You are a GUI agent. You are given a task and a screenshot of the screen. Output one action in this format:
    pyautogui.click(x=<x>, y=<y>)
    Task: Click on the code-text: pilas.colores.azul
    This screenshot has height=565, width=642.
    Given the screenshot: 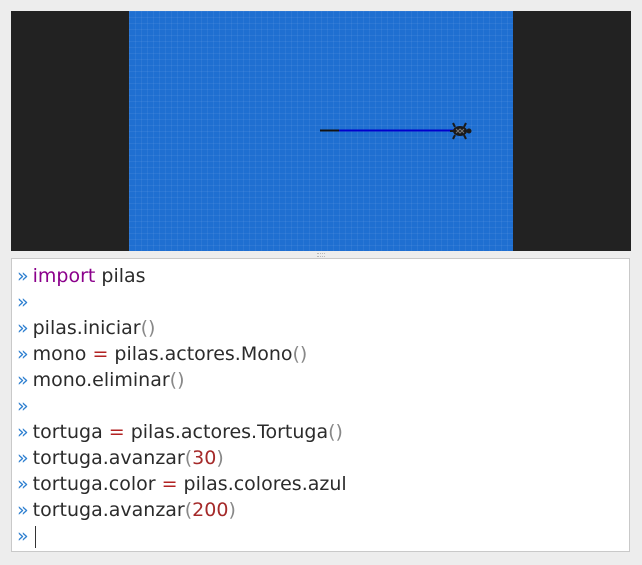 What is the action you would take?
    pyautogui.click(x=262, y=484)
    